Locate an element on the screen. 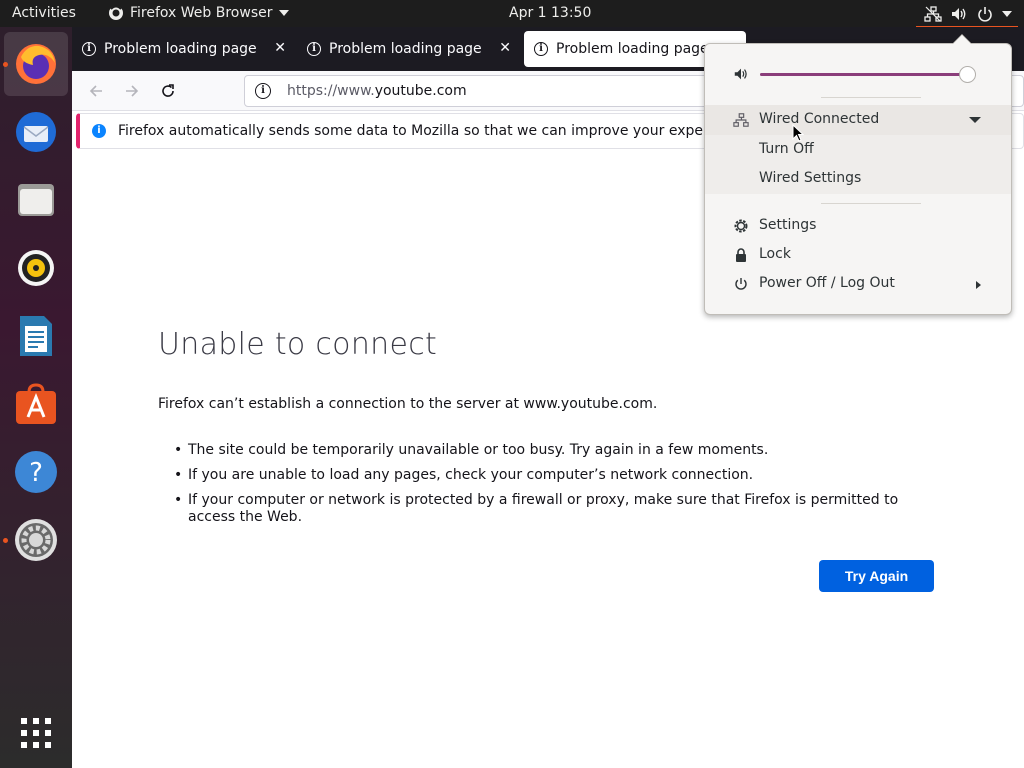  help-icon: ? is located at coordinates (36, 472).